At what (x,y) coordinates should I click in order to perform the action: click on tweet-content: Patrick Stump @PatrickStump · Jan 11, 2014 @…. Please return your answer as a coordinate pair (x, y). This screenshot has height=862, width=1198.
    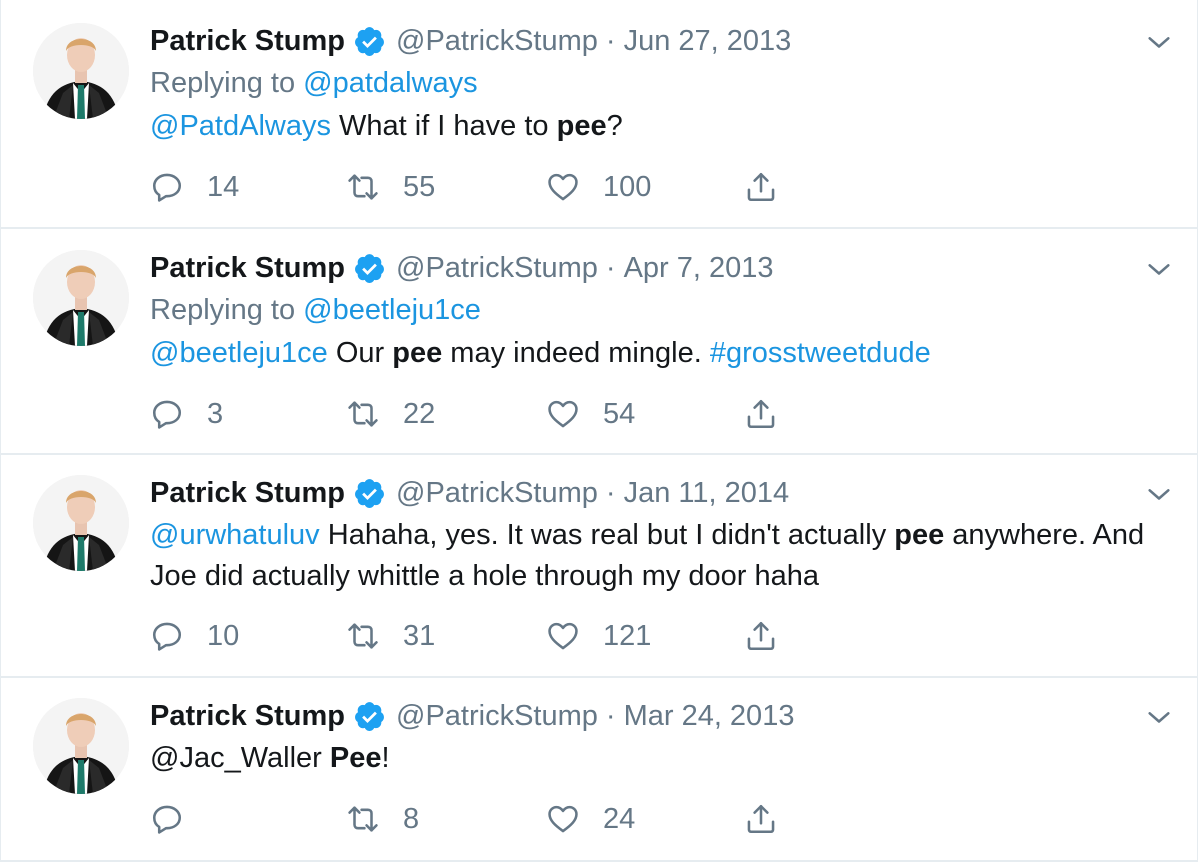
    Looking at the image, I should click on (654, 536).